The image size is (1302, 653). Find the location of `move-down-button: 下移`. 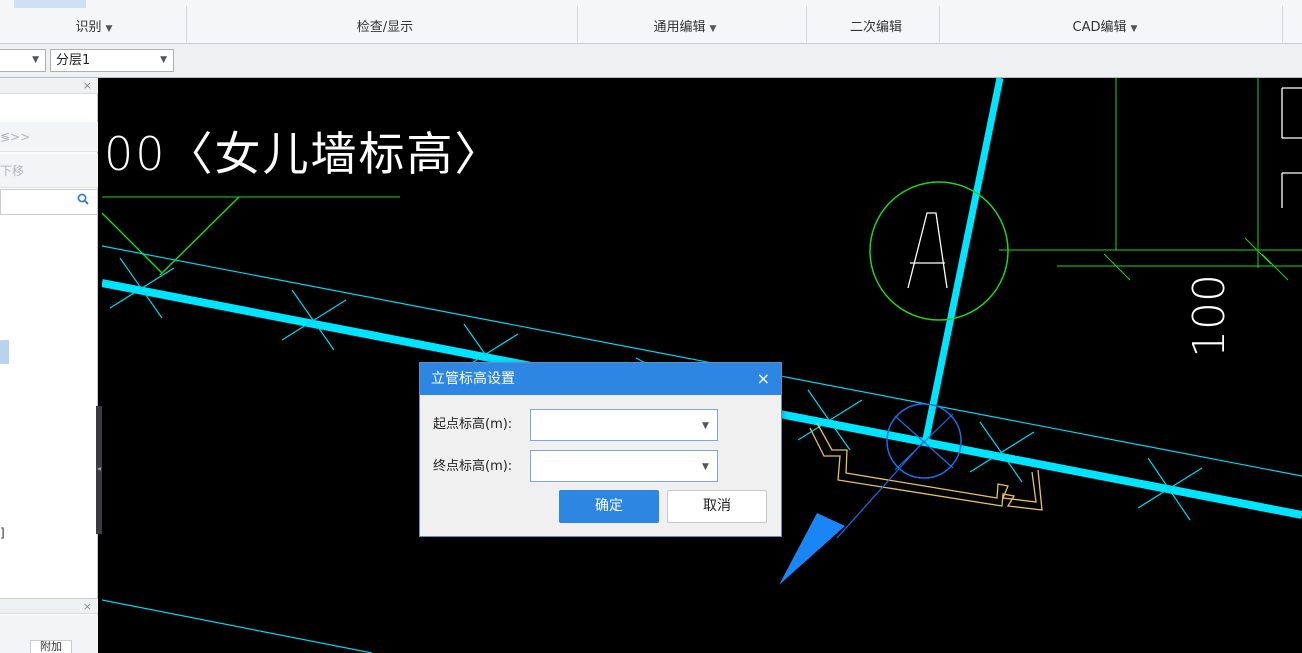

move-down-button: 下移 is located at coordinates (49, 171).